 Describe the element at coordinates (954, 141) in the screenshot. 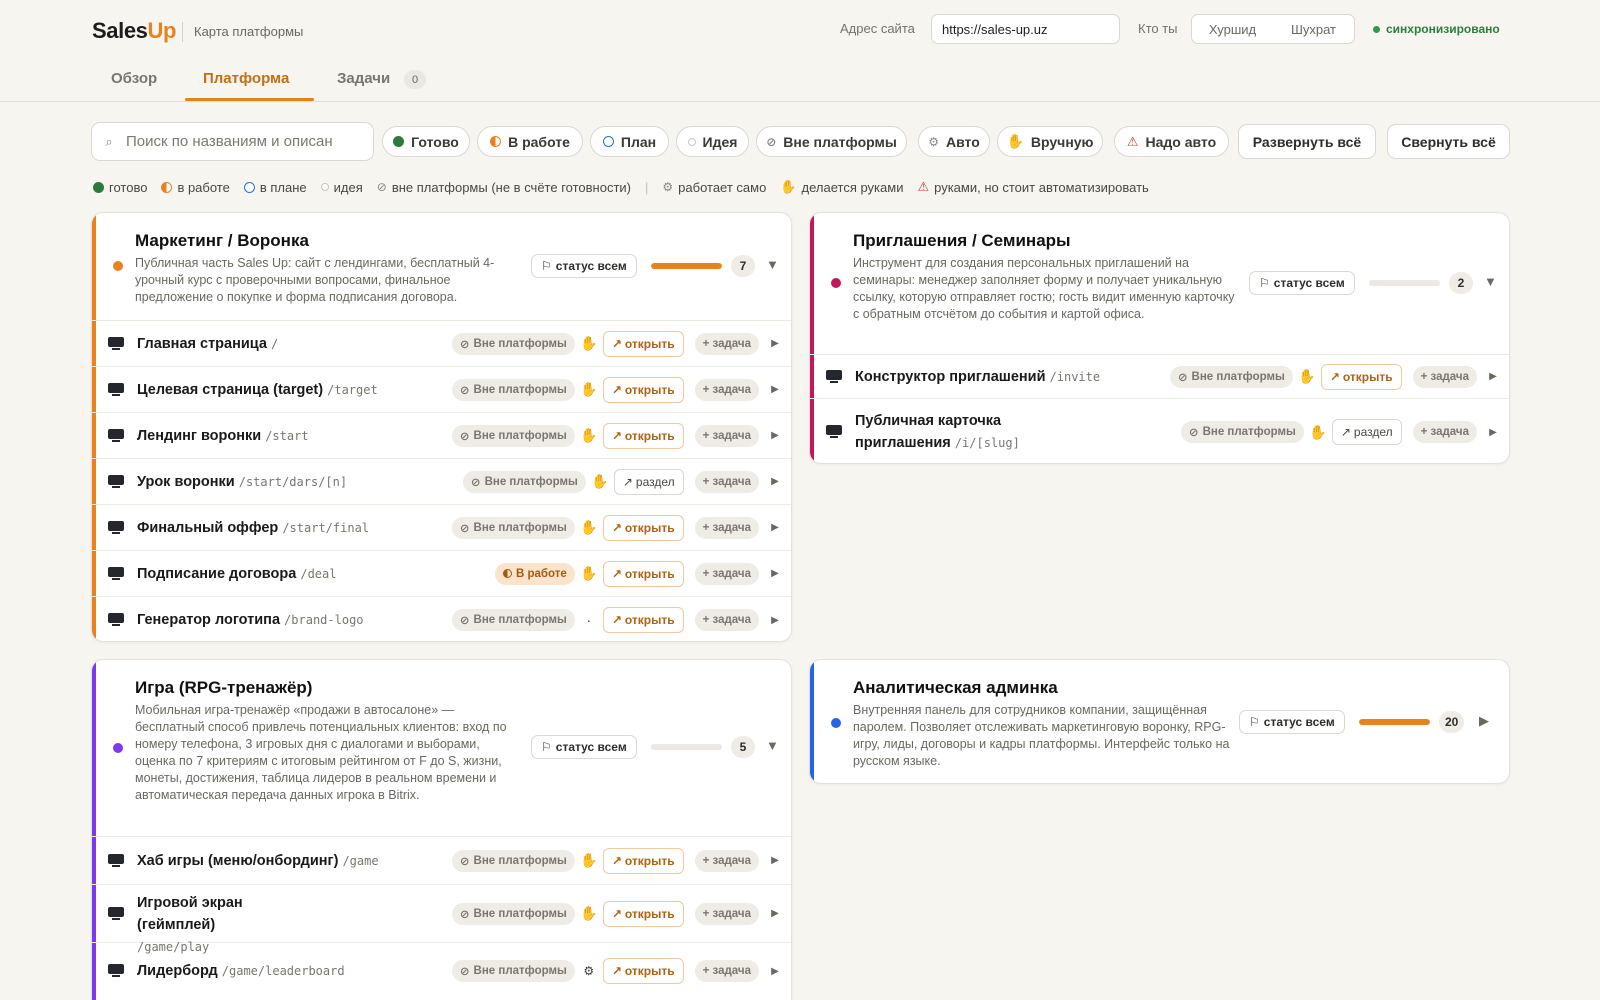

I see `filter-auto-chip: ⚙ Авто` at that location.